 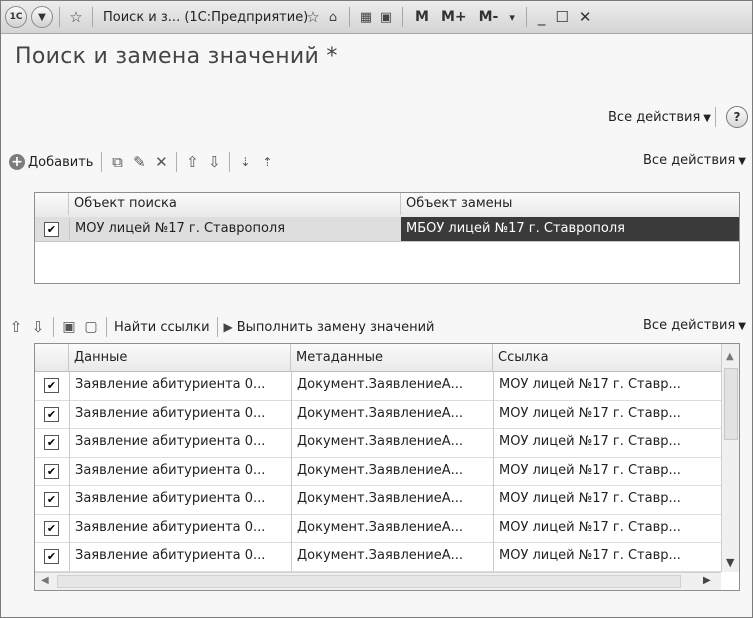 I want to click on memory-m-button: M, so click(x=422, y=17).